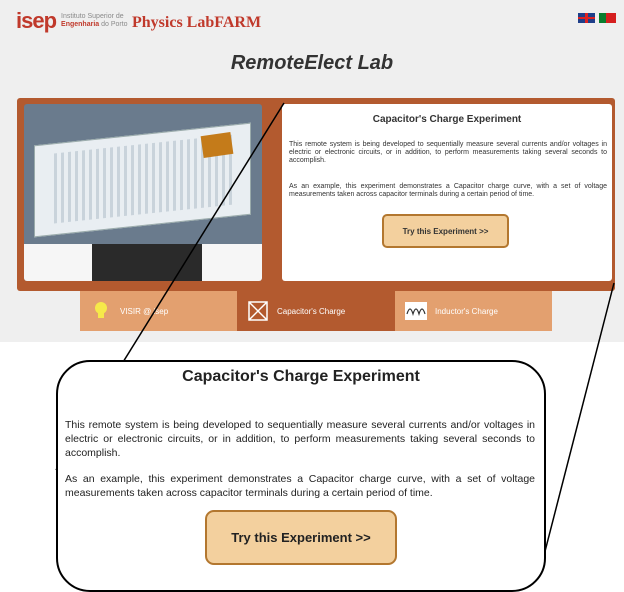  Describe the element at coordinates (301, 537) in the screenshot. I see `zoomed-try-experiment-button: Try this Experiment >>` at that location.